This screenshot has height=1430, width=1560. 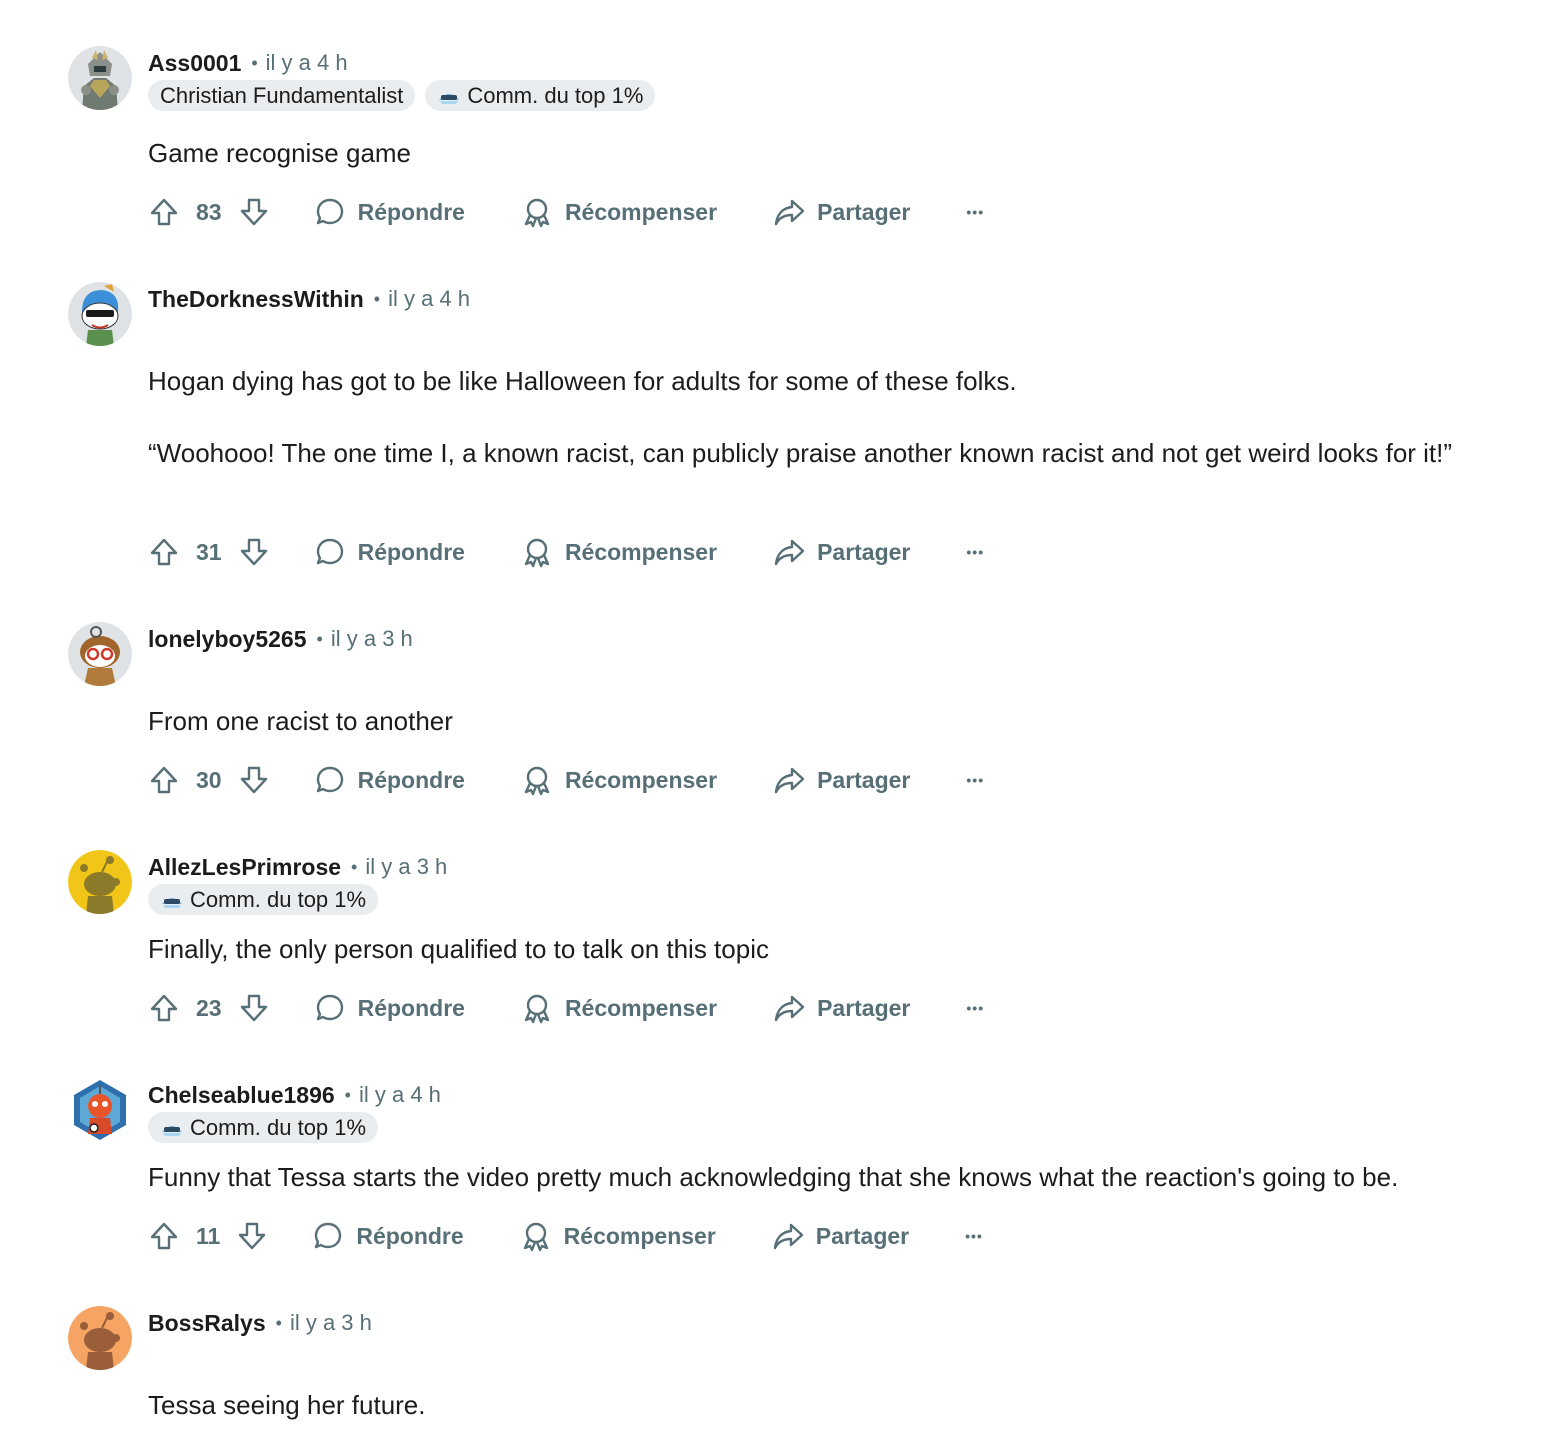 I want to click on author-name: BossRalys, so click(x=207, y=1323).